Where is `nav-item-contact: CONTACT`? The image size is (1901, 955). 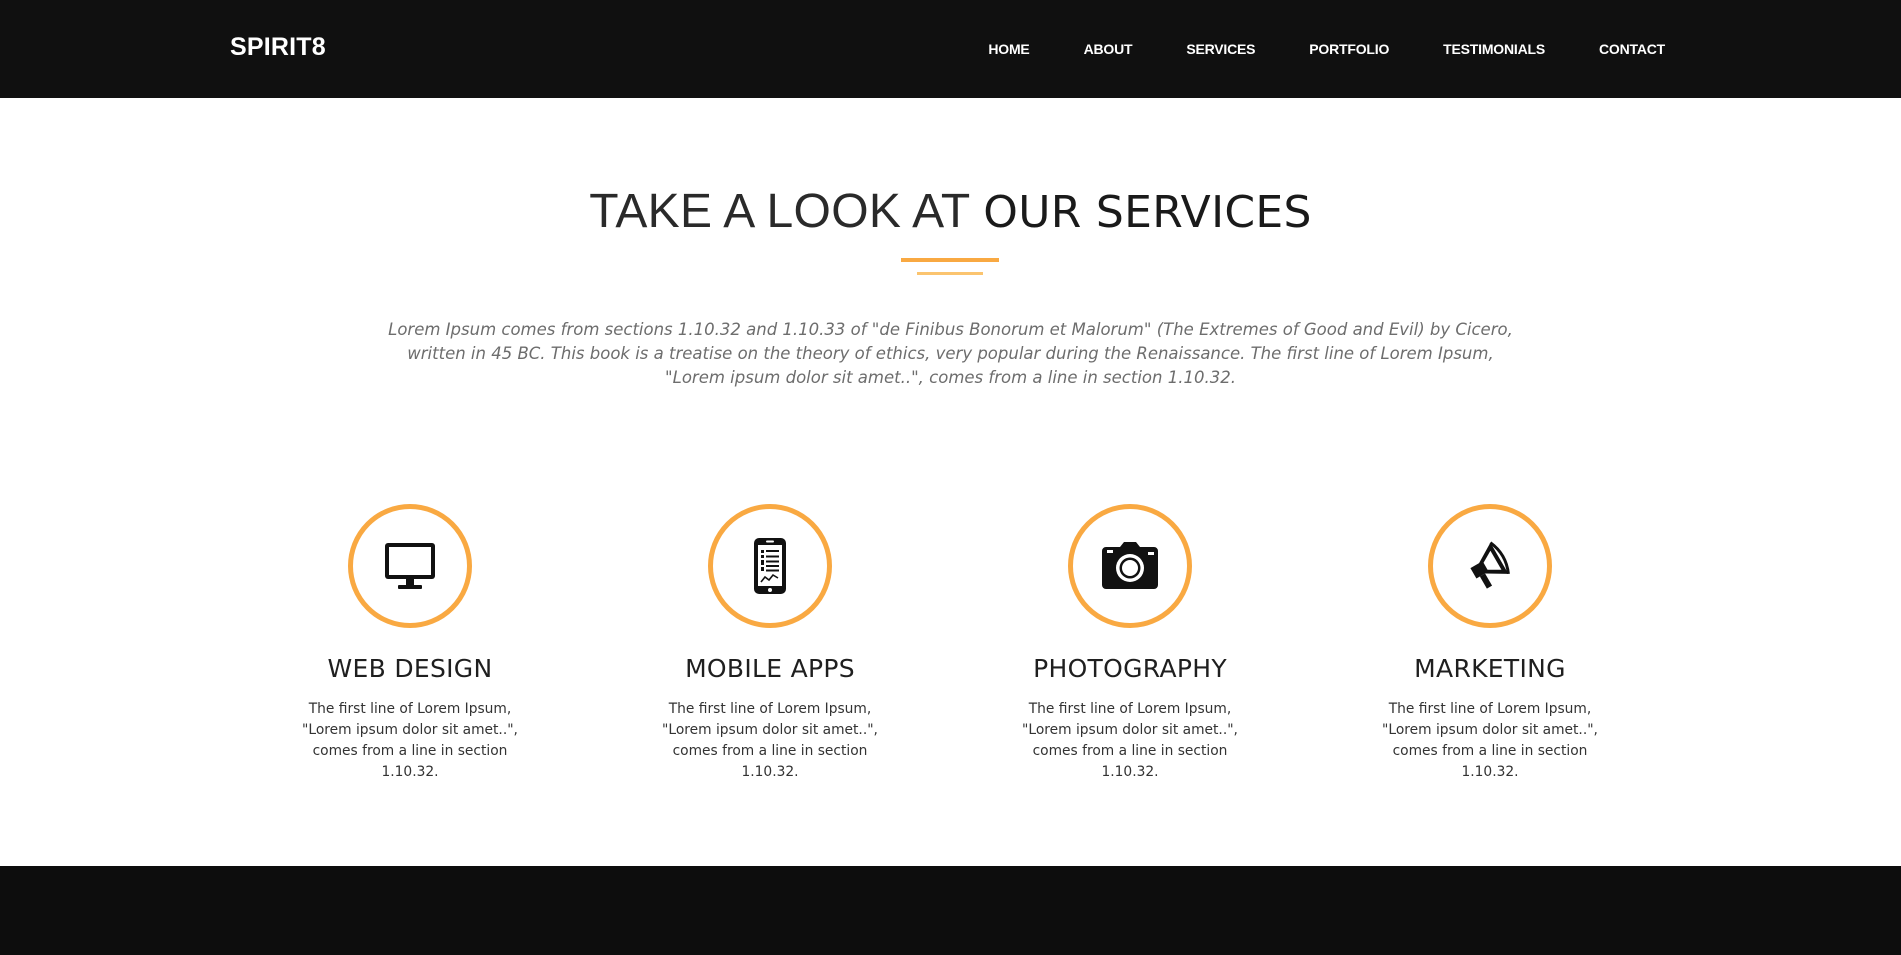
nav-item-contact: CONTACT is located at coordinates (1632, 50).